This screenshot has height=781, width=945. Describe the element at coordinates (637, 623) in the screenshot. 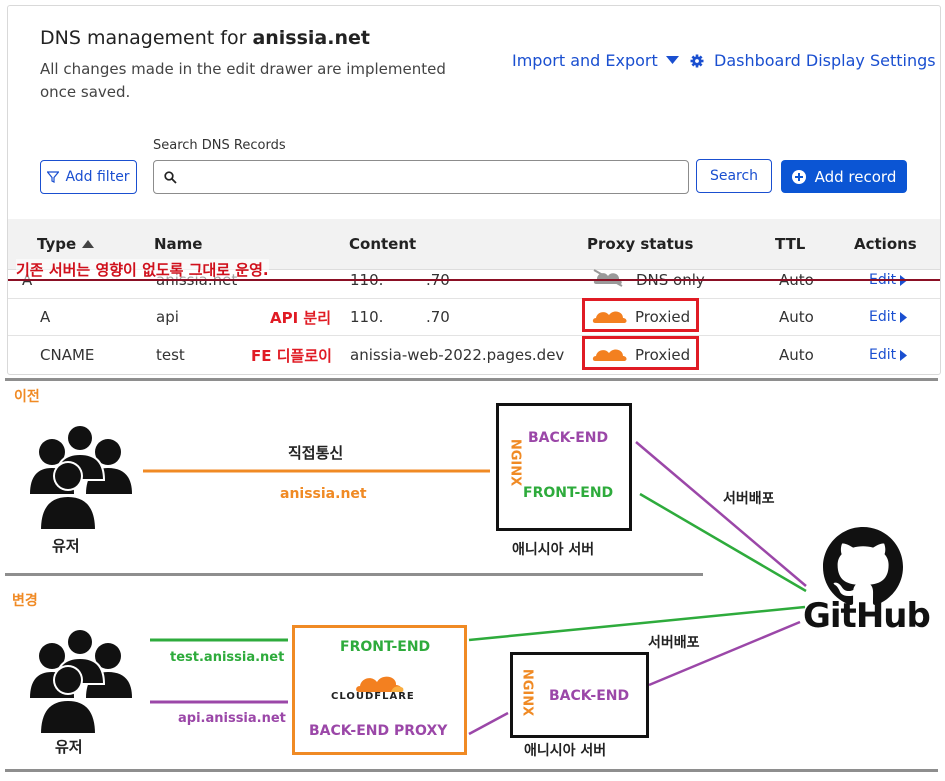

I see `pages-deploy-line` at that location.